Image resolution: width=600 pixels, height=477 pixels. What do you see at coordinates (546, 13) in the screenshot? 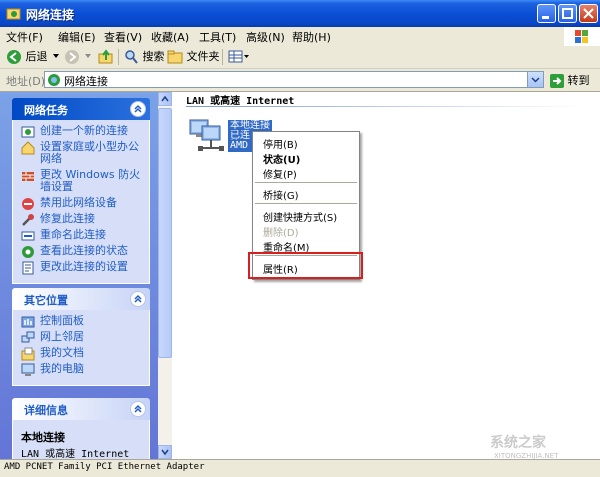
I see `minimize-button` at bounding box center [546, 13].